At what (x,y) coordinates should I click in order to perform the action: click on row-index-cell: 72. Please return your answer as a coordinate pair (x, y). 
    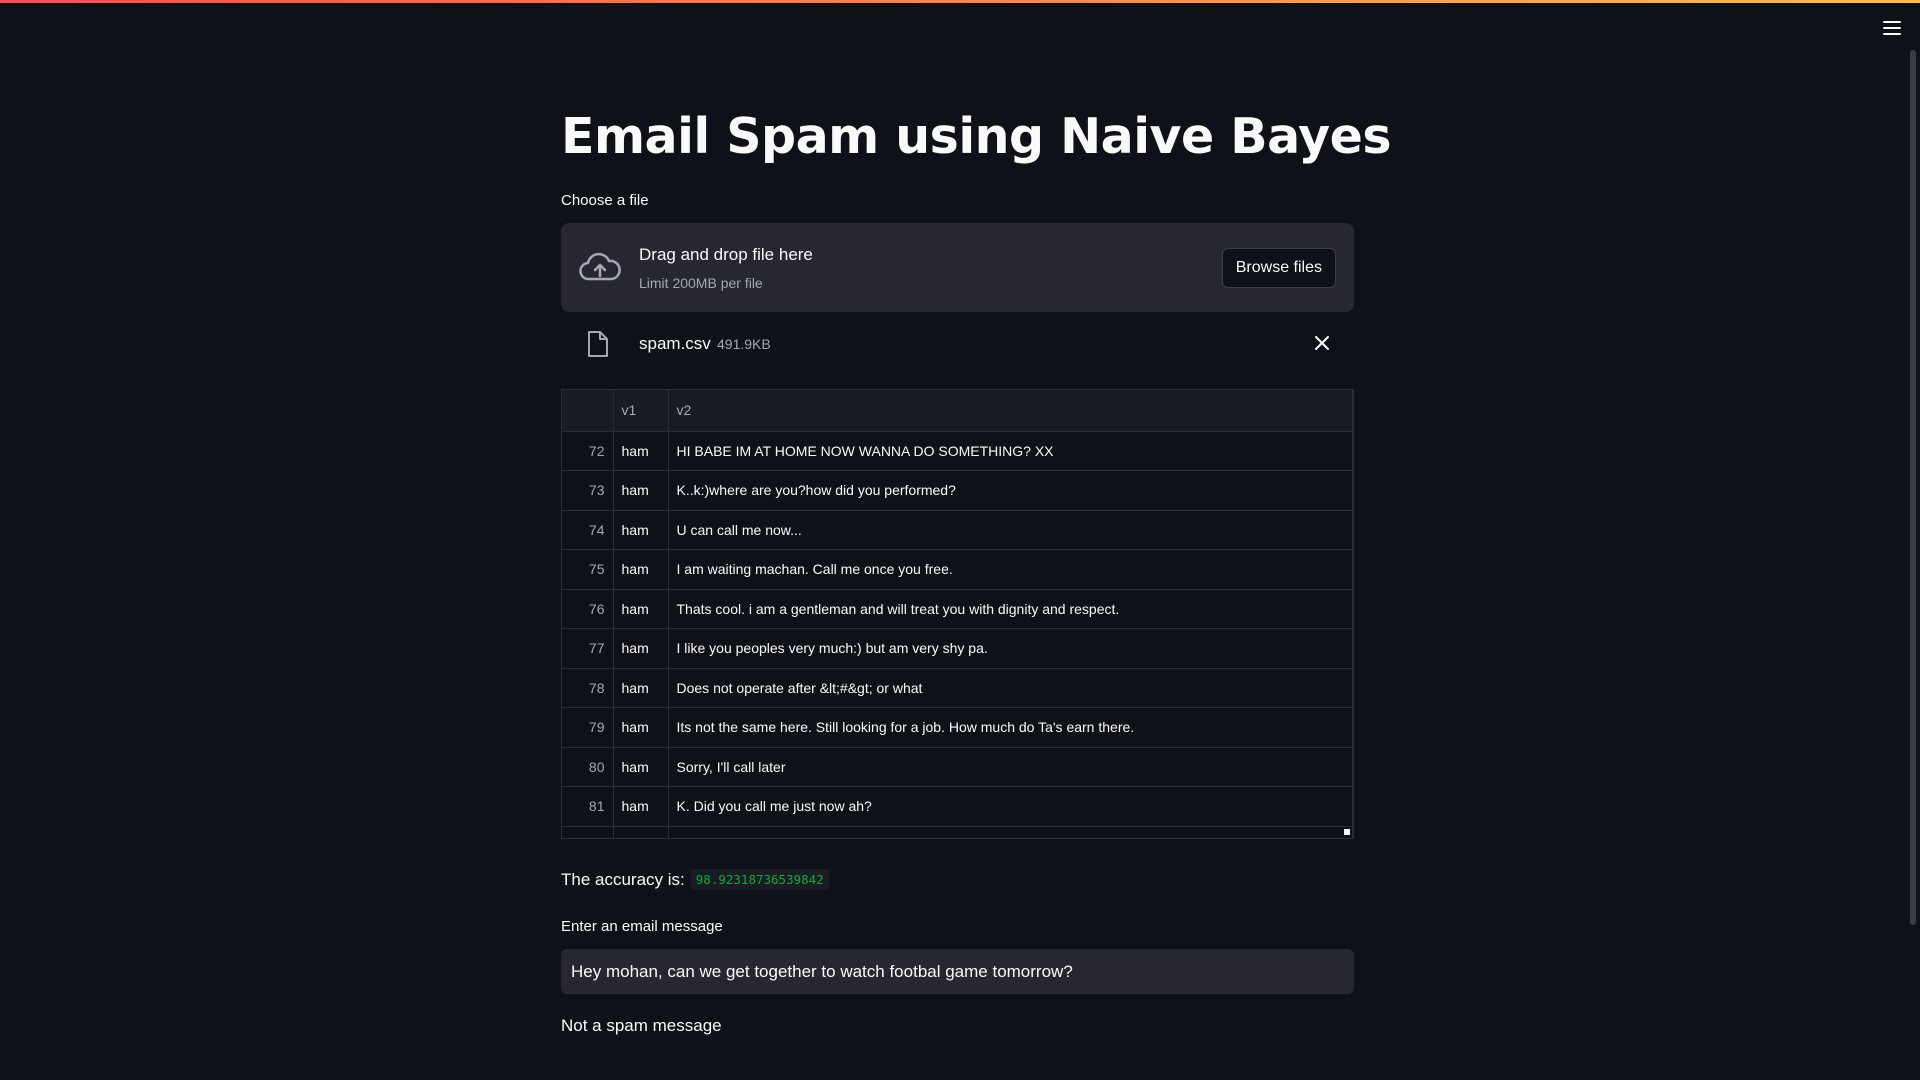
    Looking at the image, I should click on (588, 451).